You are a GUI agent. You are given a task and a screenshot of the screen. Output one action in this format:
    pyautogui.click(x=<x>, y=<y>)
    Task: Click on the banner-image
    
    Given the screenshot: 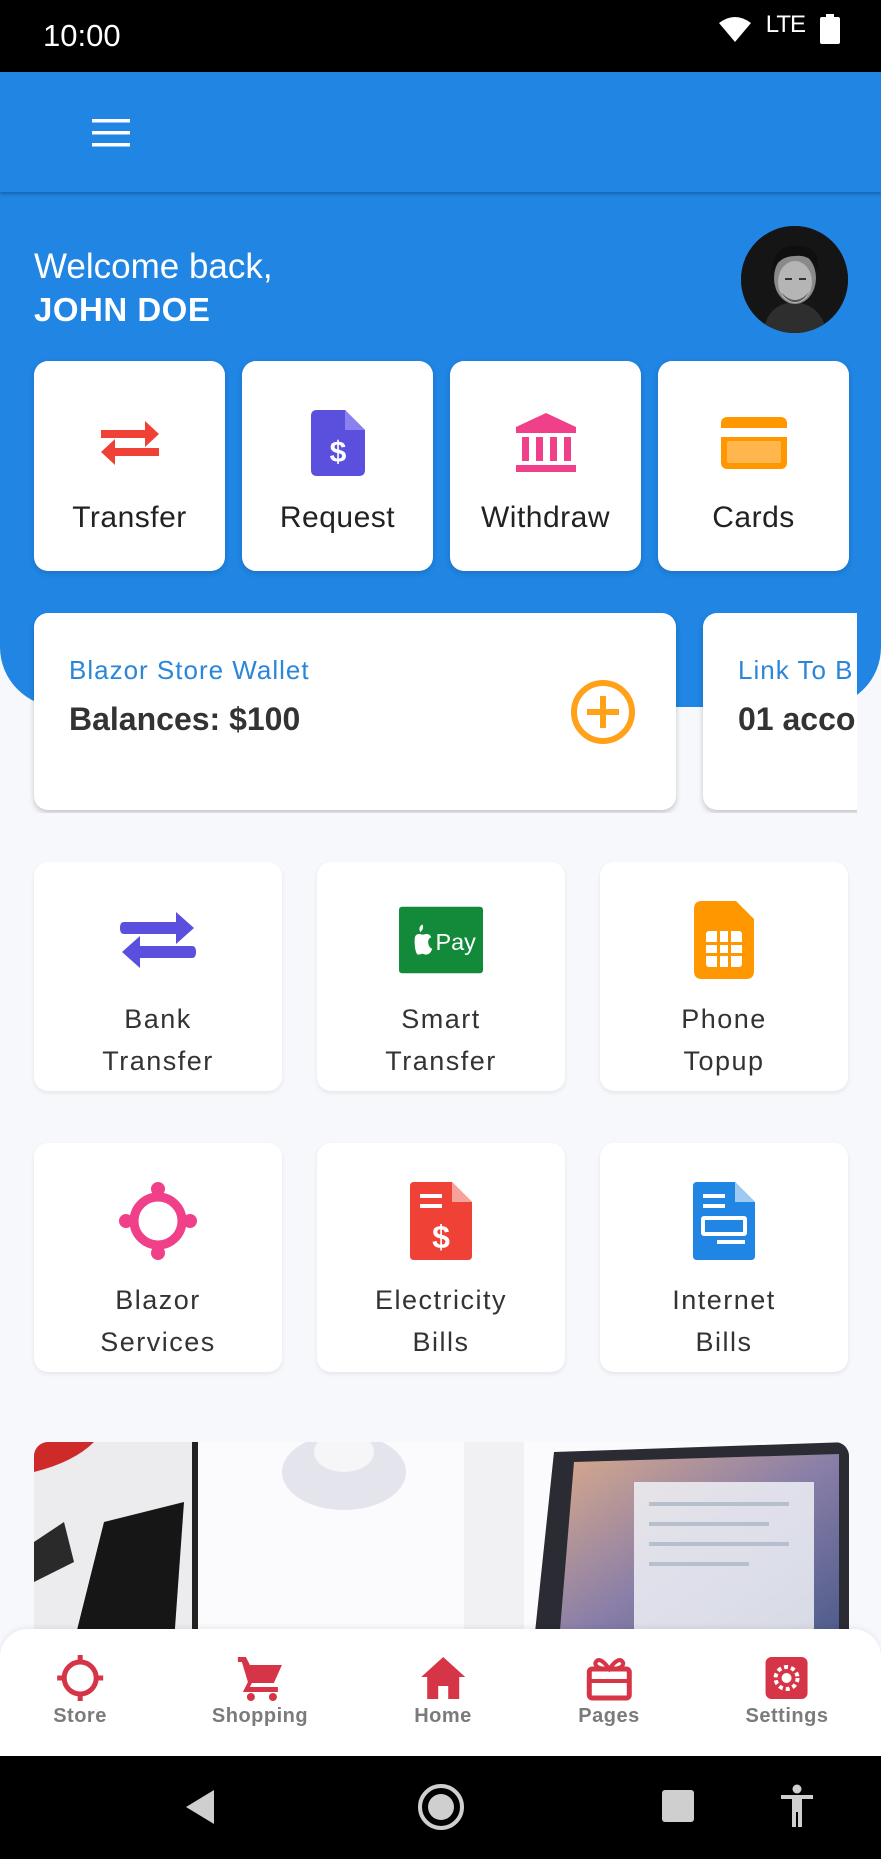 What is the action you would take?
    pyautogui.click(x=441, y=1542)
    